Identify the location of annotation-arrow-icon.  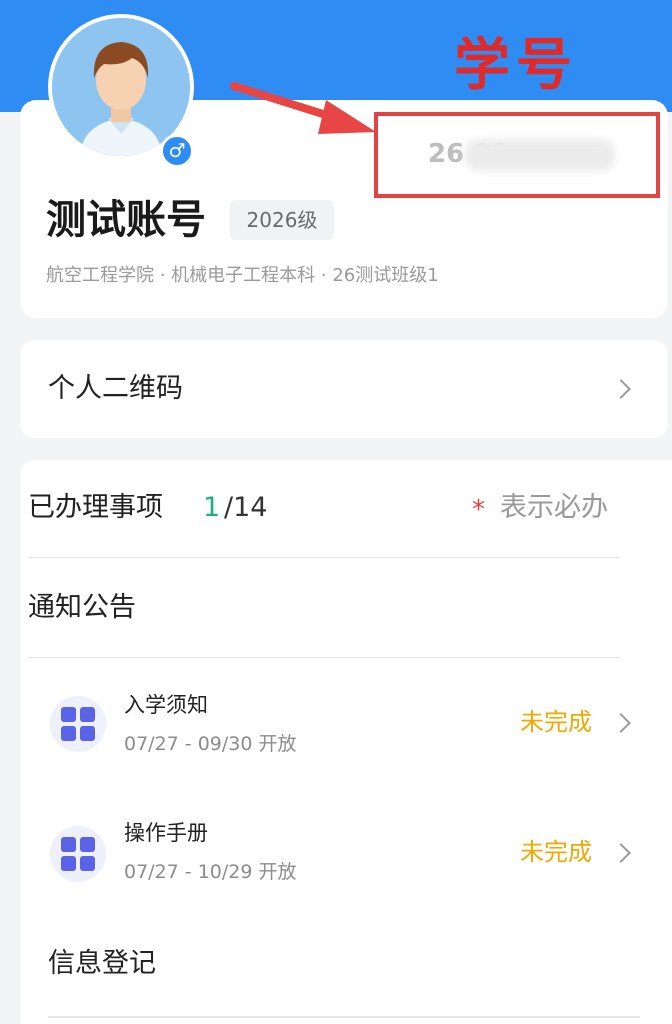
(303, 108).